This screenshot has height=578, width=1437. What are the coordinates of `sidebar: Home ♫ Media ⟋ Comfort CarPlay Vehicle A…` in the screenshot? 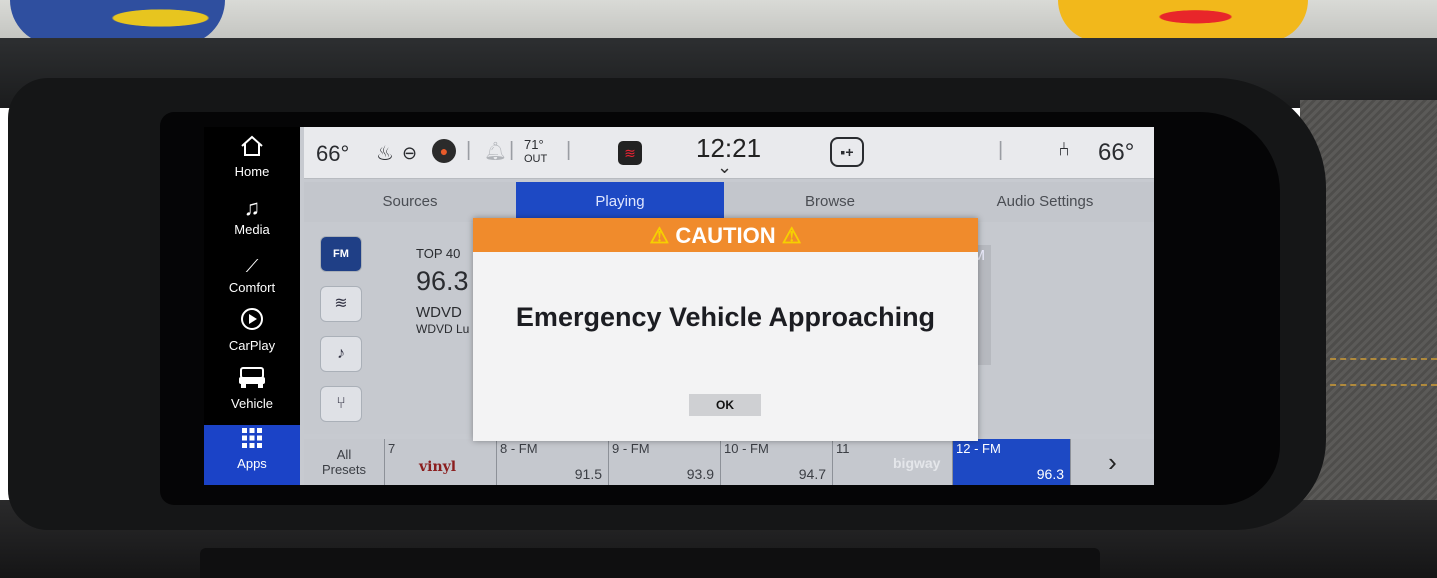 It's located at (252, 306).